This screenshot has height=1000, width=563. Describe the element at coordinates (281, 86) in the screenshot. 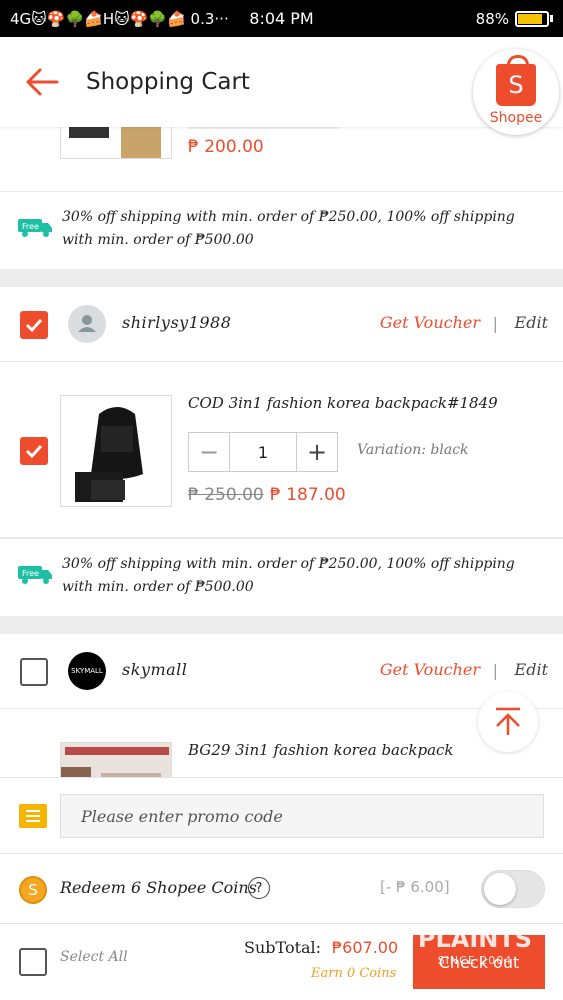

I see `app-header: Shopping Cart S Shopee` at that location.